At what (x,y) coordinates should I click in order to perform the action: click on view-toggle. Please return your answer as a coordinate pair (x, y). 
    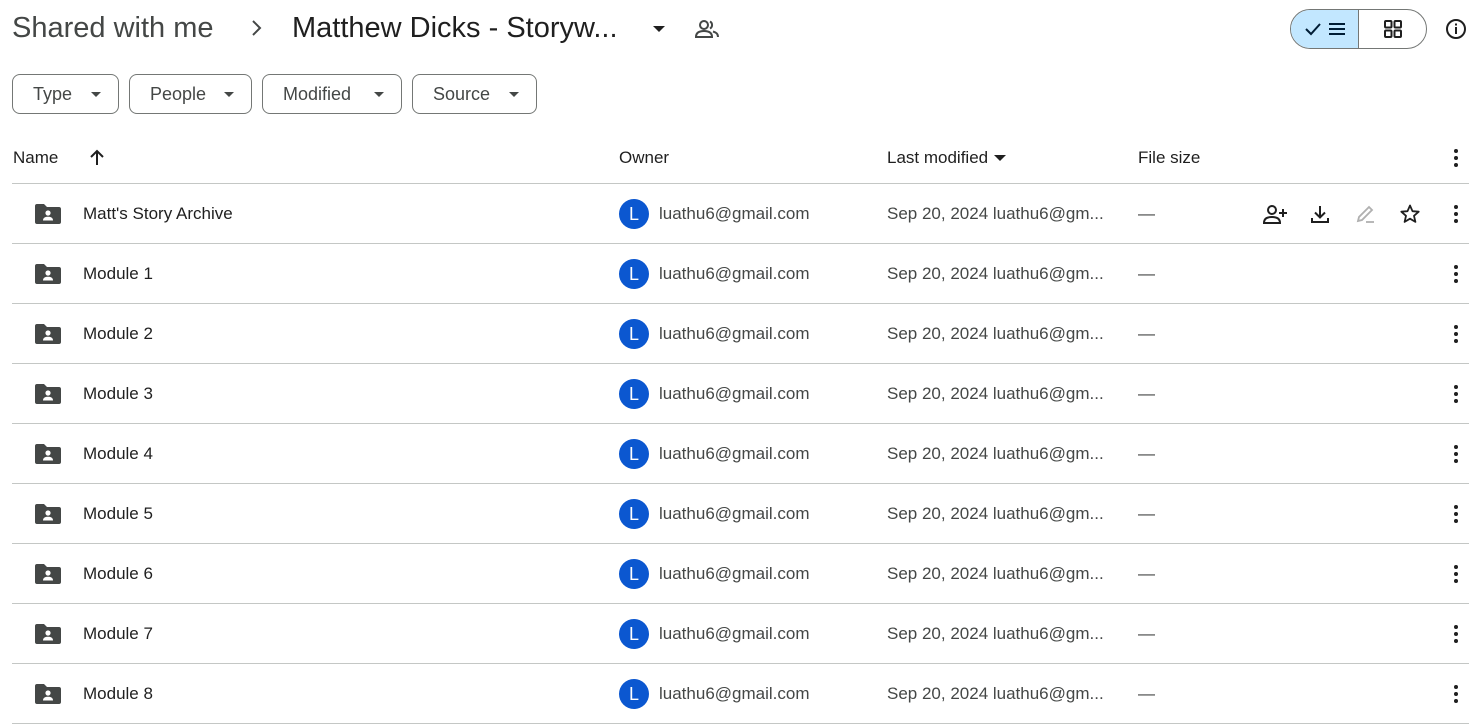
    Looking at the image, I should click on (1358, 29).